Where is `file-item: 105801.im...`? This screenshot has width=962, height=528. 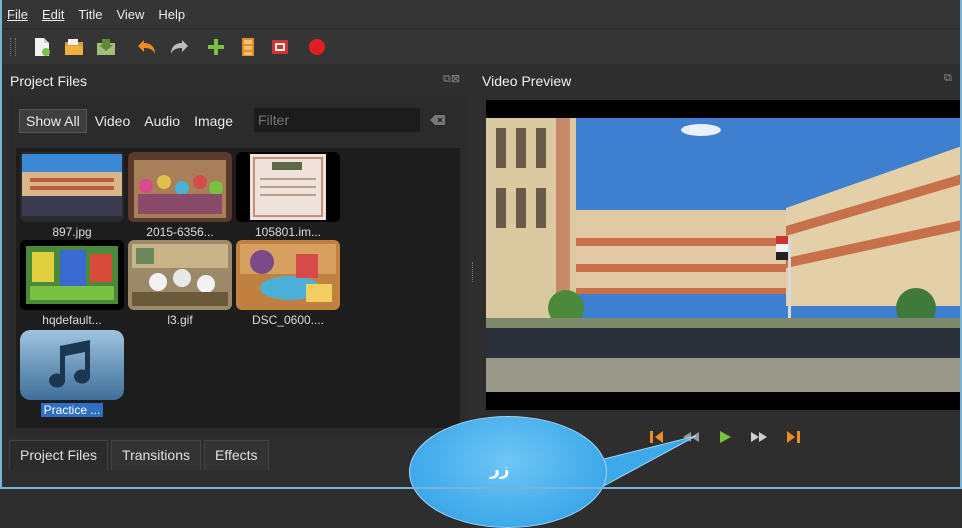 file-item: 105801.im... is located at coordinates (288, 195).